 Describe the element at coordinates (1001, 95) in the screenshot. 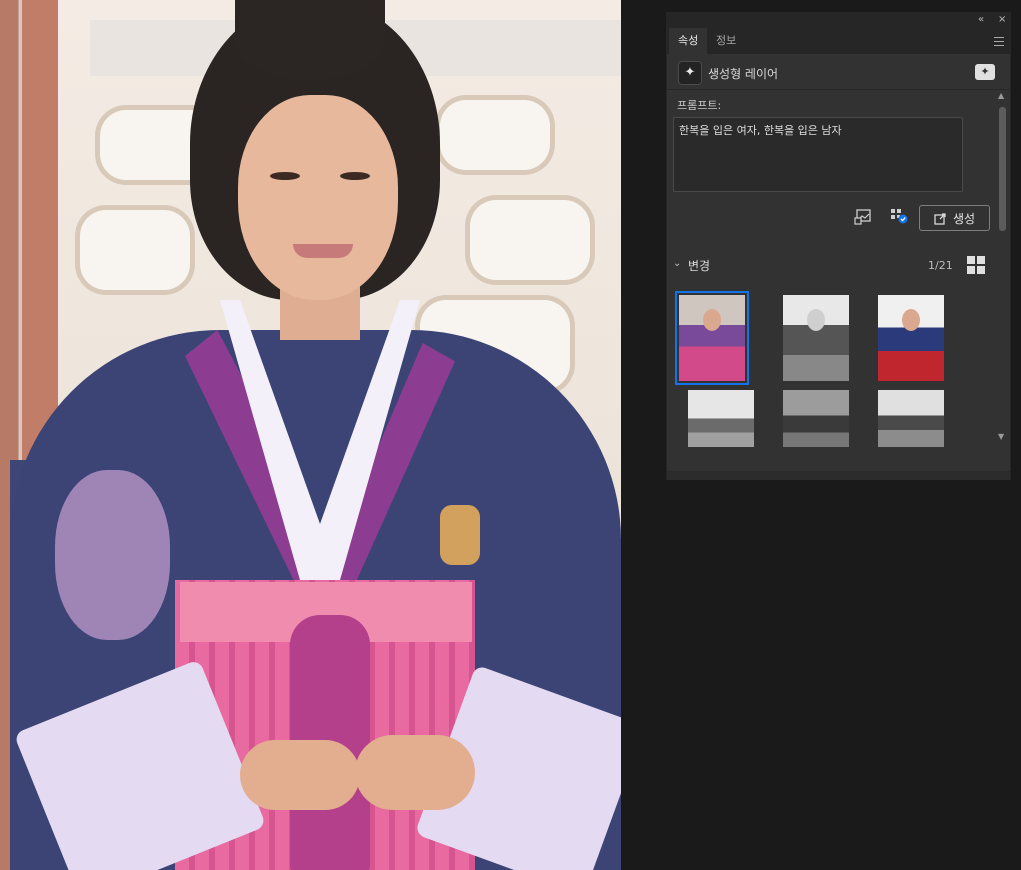

I see `scroll-up-icon: ▲` at that location.